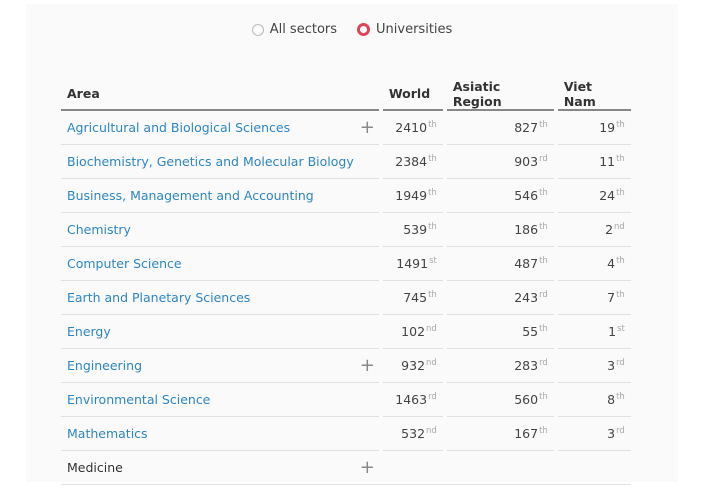 The width and height of the screenshot is (713, 491). What do you see at coordinates (413, 434) in the screenshot?
I see `world-rank-value: 532` at bounding box center [413, 434].